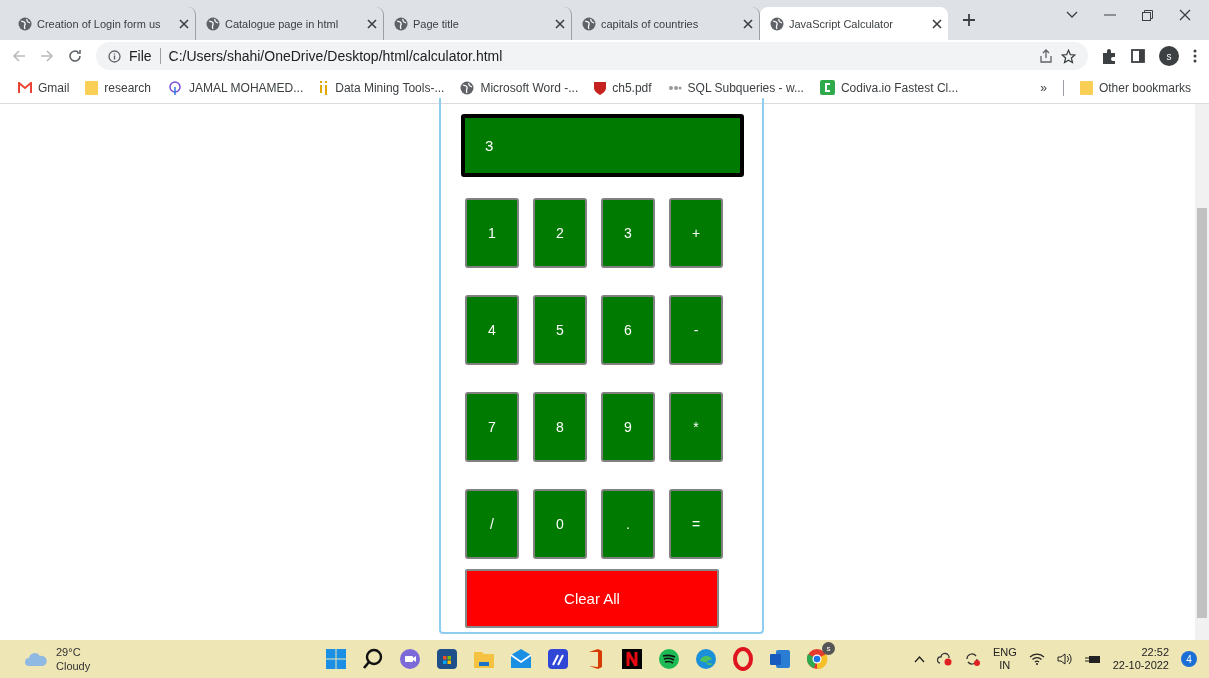 The image size is (1209, 678). What do you see at coordinates (336, 659) in the screenshot?
I see `windows-logo-icon` at bounding box center [336, 659].